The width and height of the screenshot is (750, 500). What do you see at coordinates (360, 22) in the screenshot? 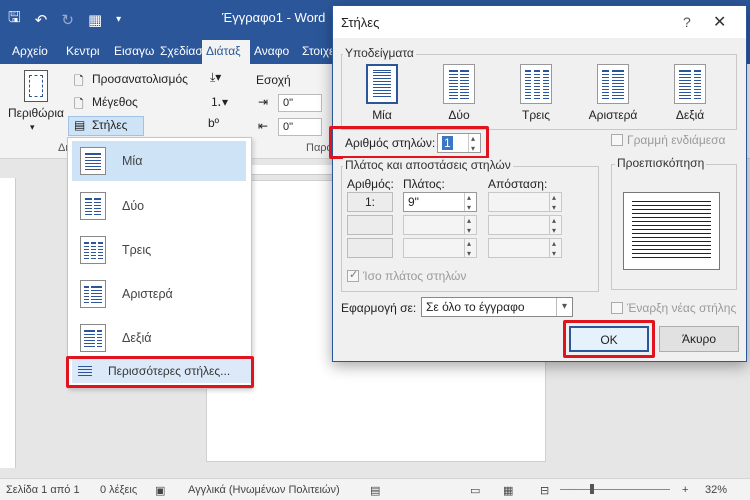
I see `dialog-title: Στήλες` at bounding box center [360, 22].